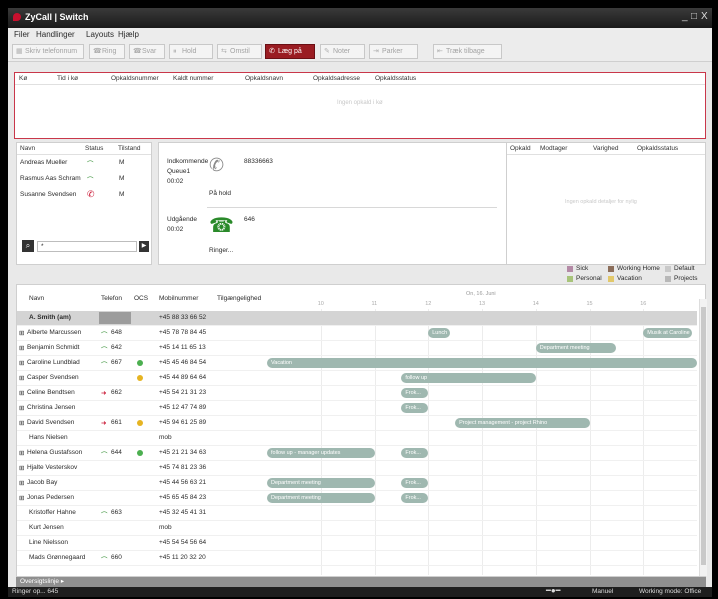  I want to click on overview-bar: Oversigtslinje ▸, so click(361, 582).